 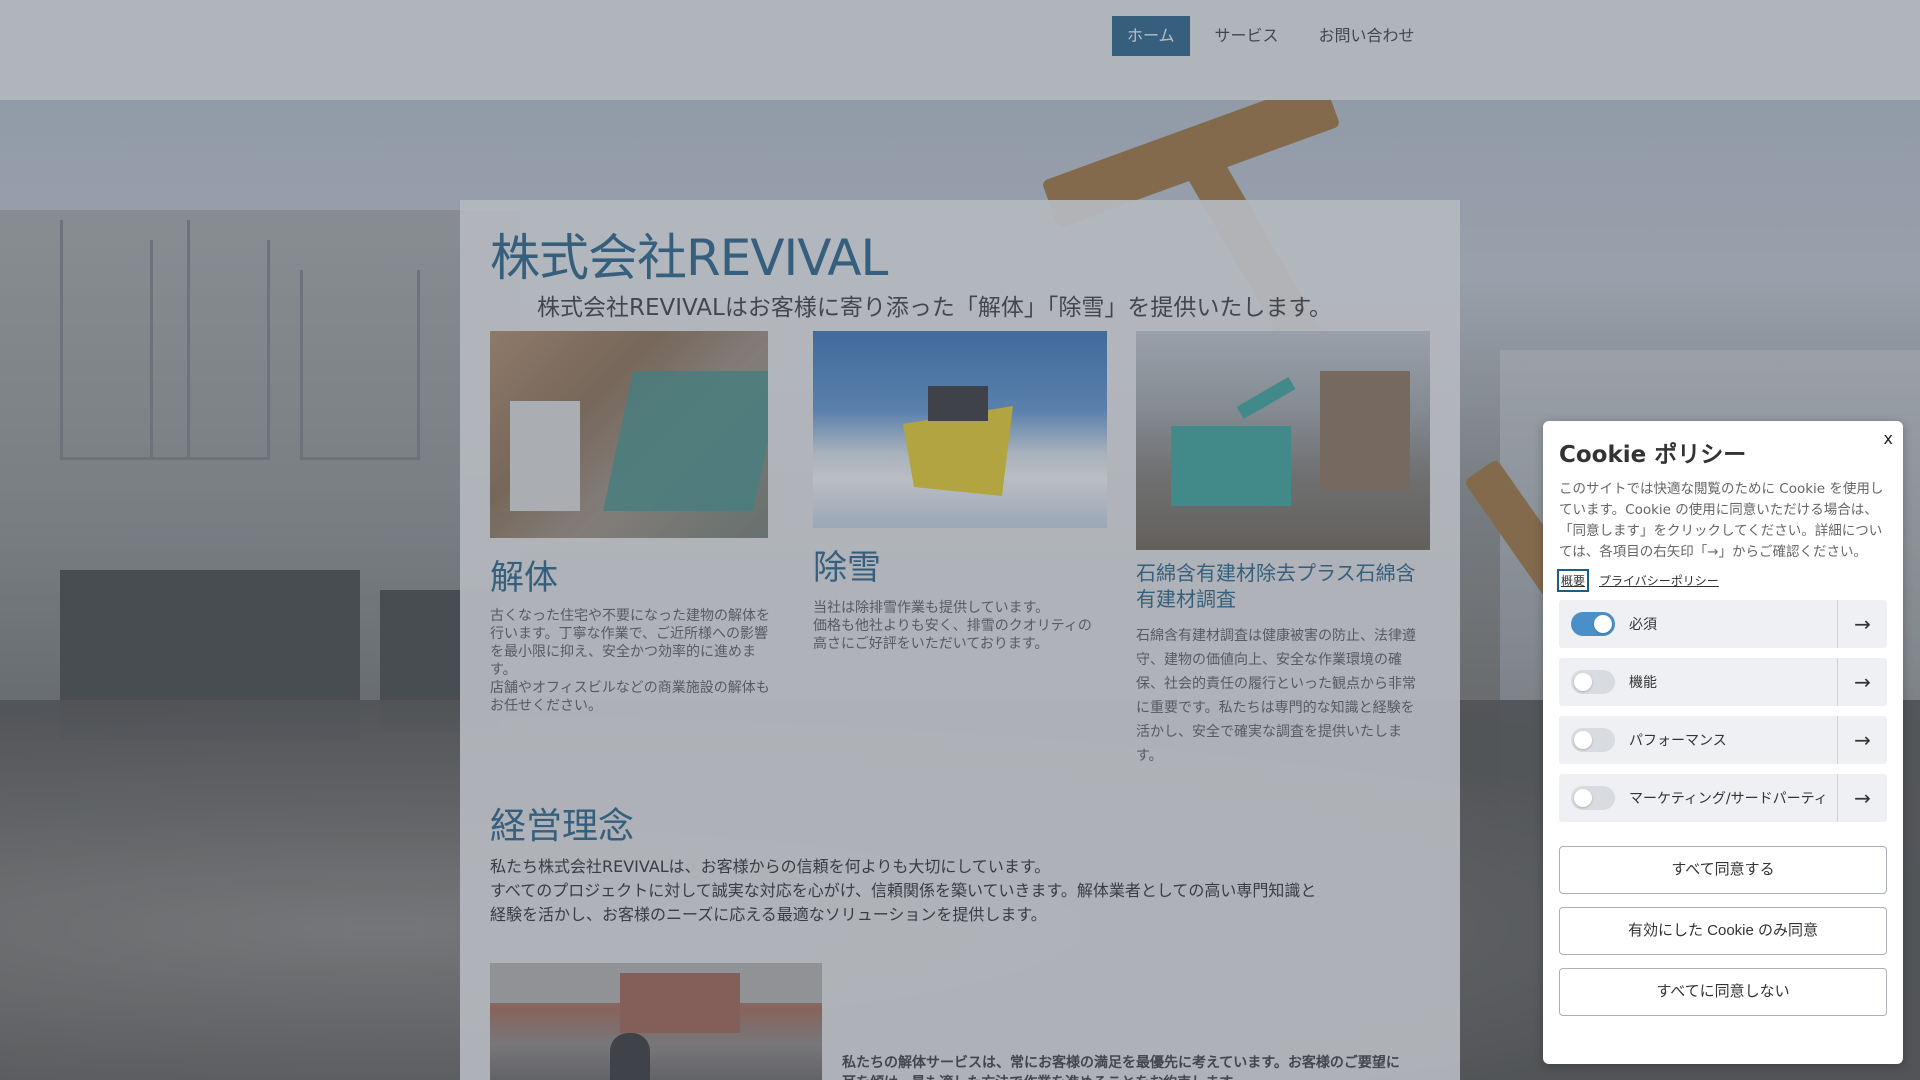 I want to click on page-lead: 株式会社REVIVALはお客様に寄り添った「解体」「除雪」を提供いたします。, so click(x=935, y=308).